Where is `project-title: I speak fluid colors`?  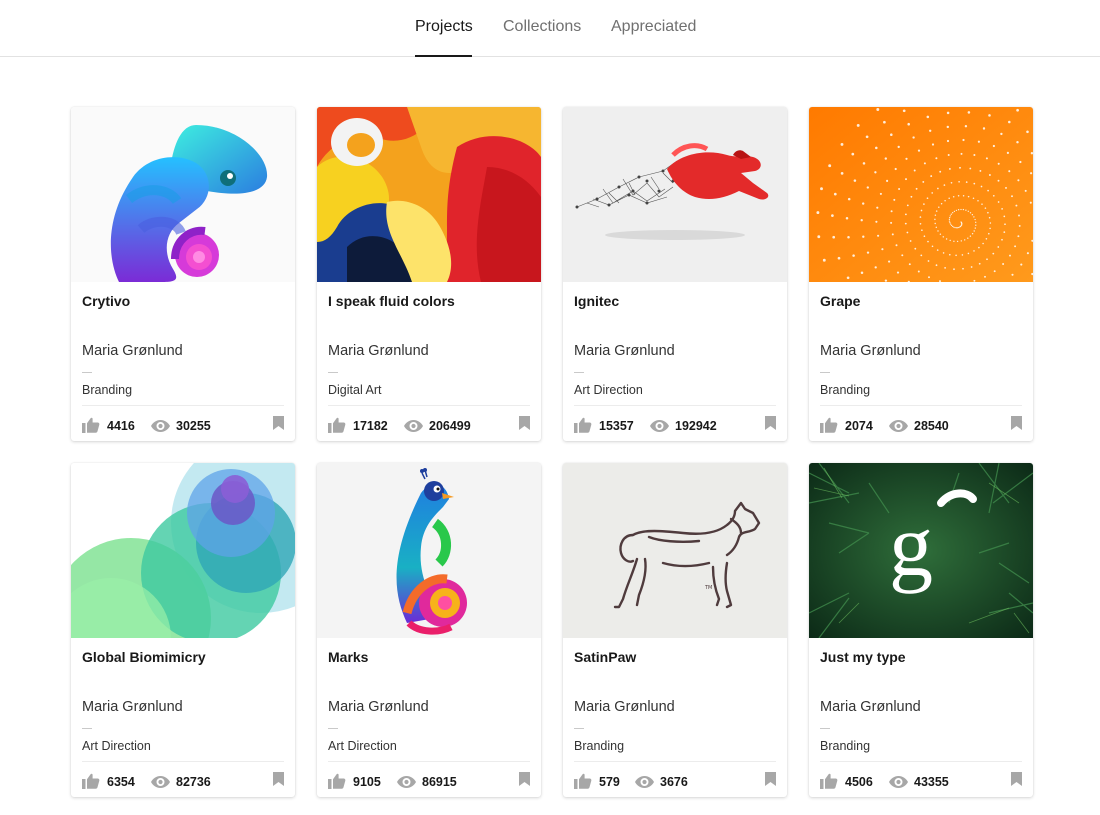
project-title: I speak fluid colors is located at coordinates (391, 301).